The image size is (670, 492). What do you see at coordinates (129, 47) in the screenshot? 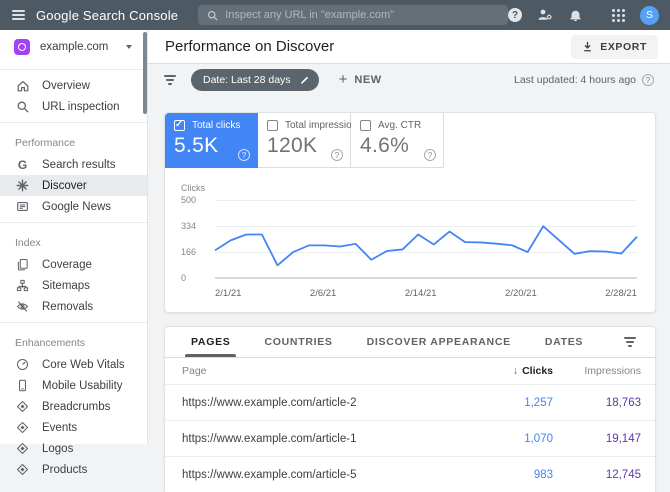
I see `chevron-down-icon` at bounding box center [129, 47].